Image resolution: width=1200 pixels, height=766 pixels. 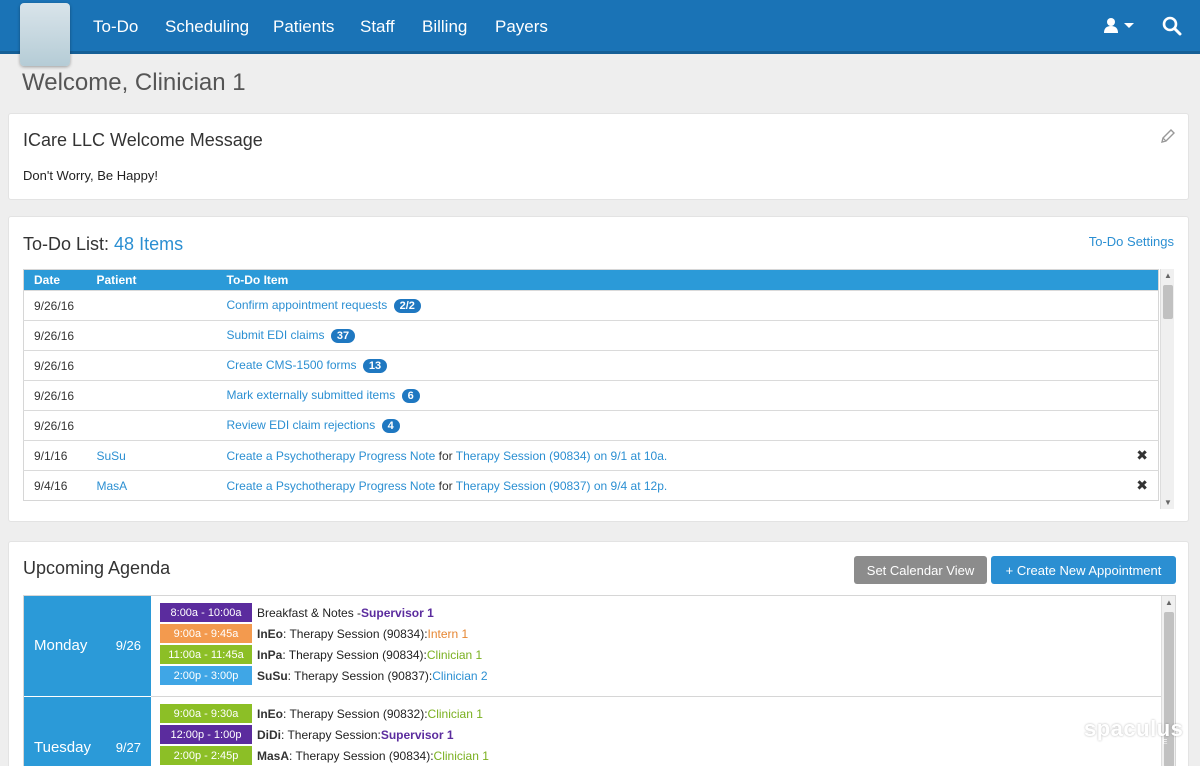 I want to click on scroll-thumb, so click(x=1168, y=302).